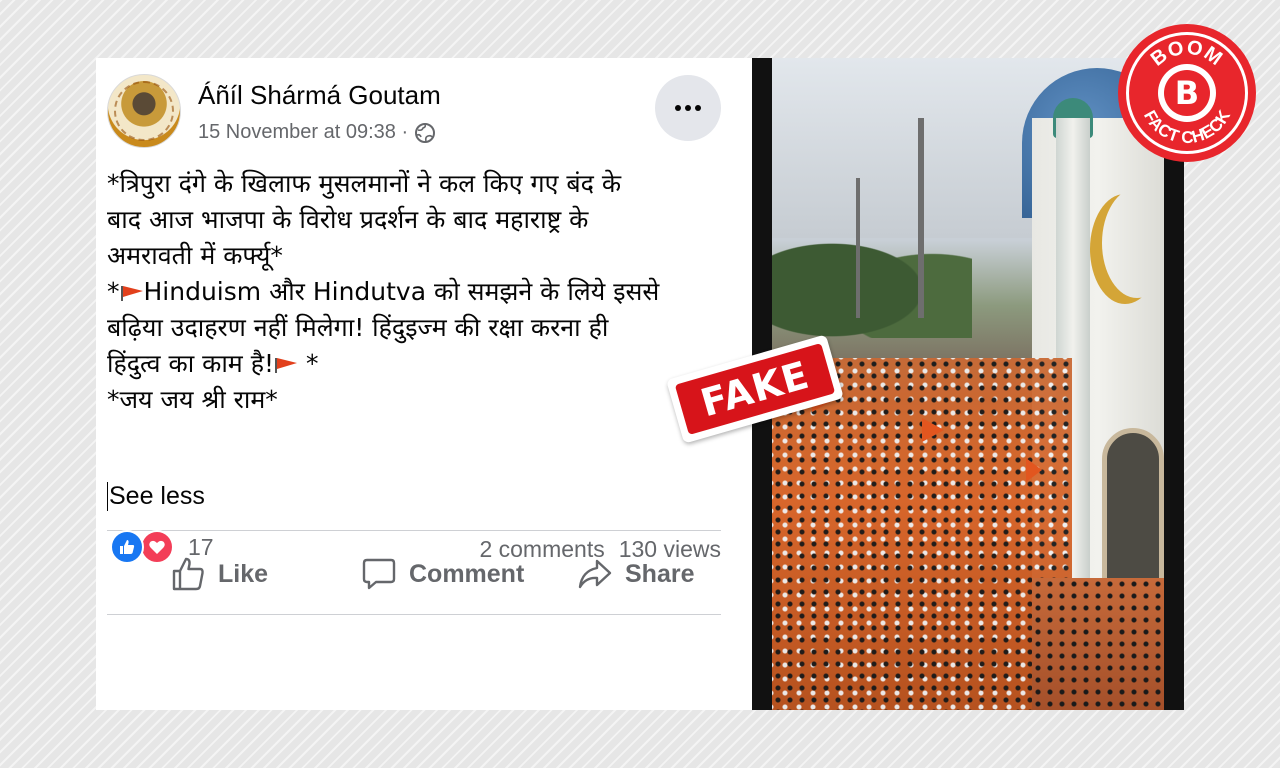 The height and width of the screenshot is (768, 1280). Describe the element at coordinates (1133, 243) in the screenshot. I see `crescent-ornament` at that location.